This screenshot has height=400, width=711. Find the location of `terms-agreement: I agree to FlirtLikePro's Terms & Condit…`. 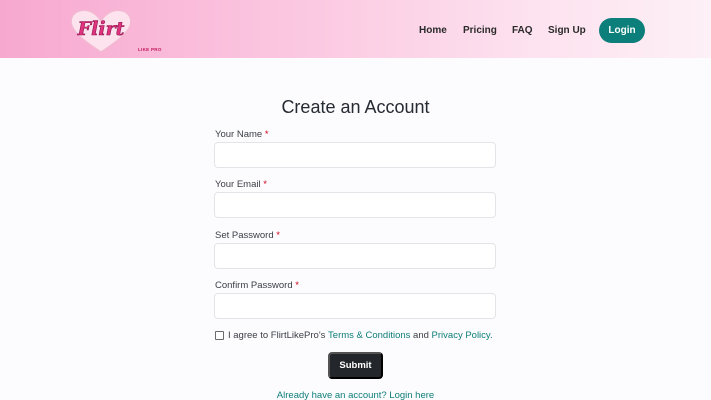

terms-agreement: I agree to FlirtLikePro's Terms & Condit… is located at coordinates (354, 335).